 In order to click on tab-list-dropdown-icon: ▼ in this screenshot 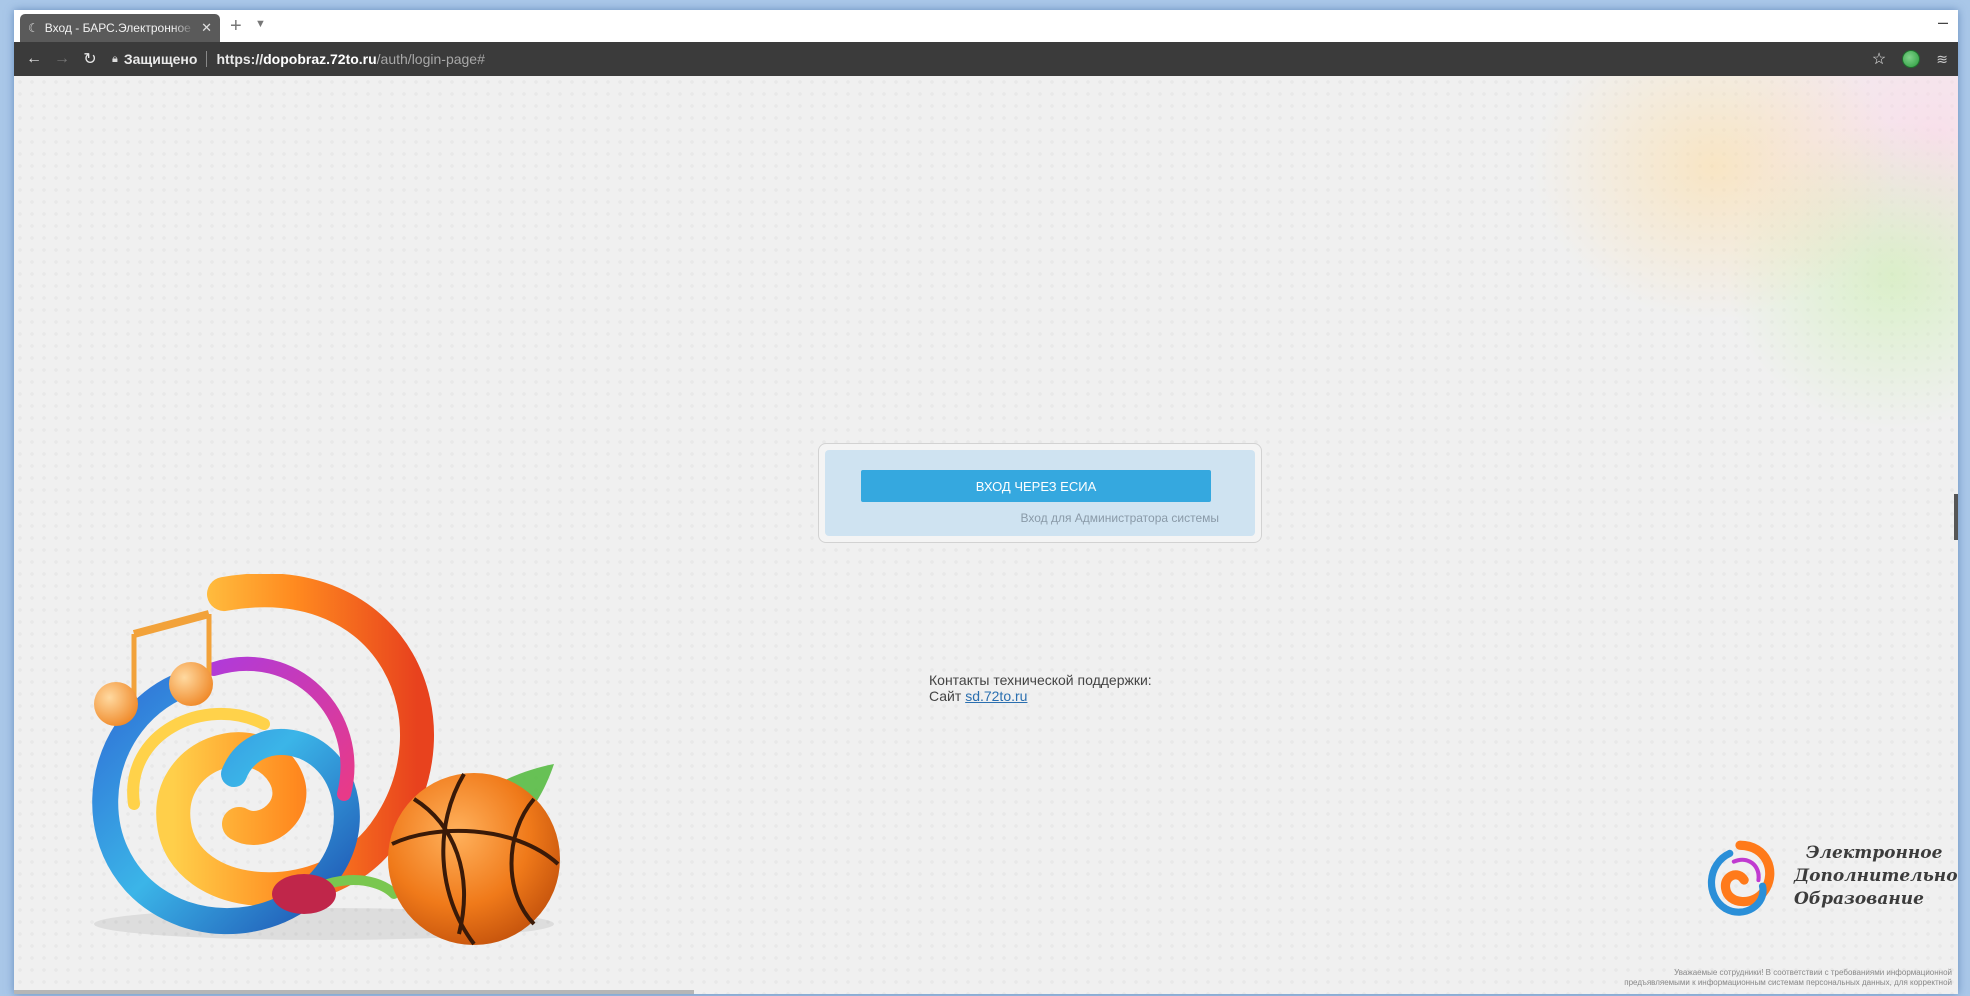, I will do `click(260, 24)`.